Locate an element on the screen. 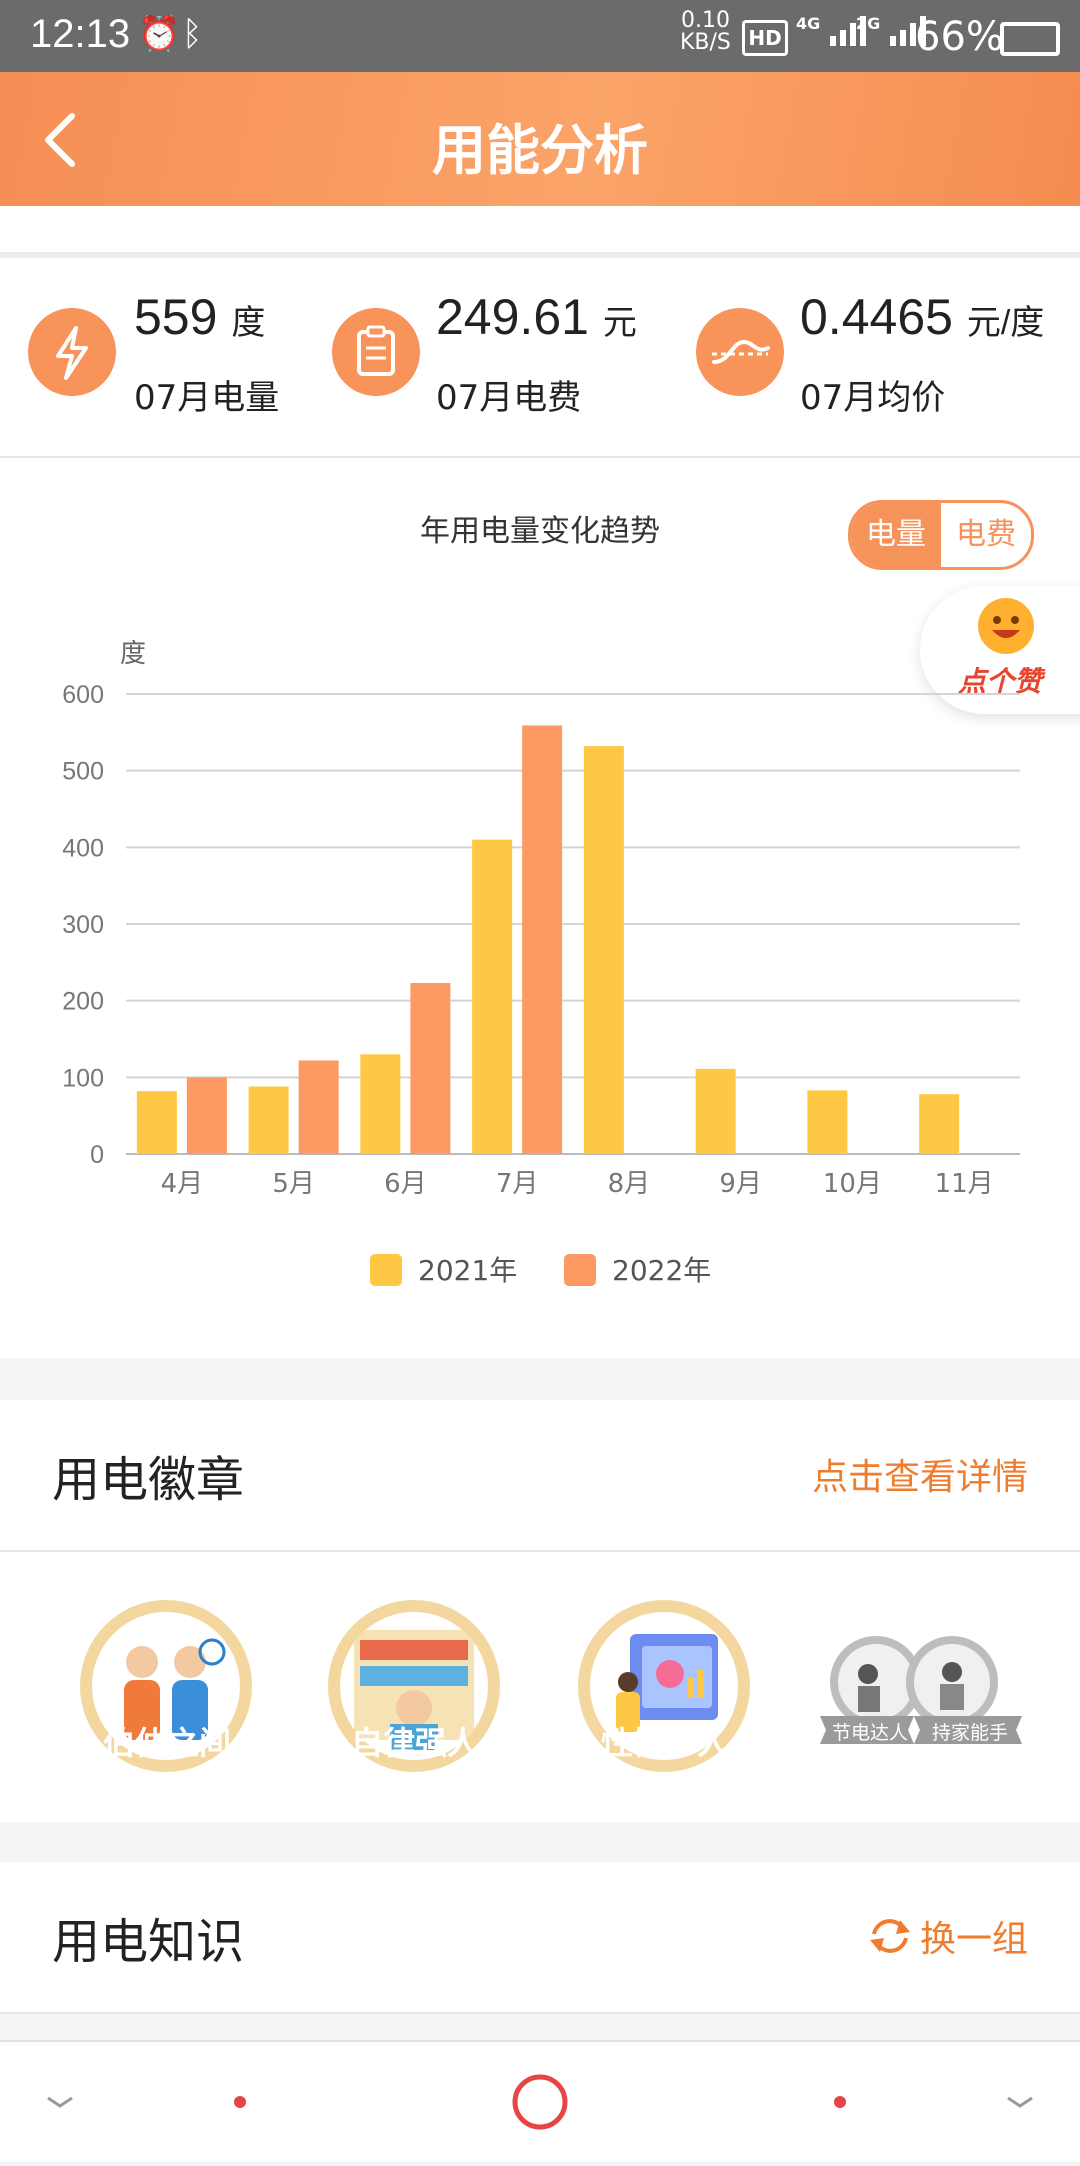 This screenshot has height=2166, width=1080. badges-detail-link: 点击查看详情 is located at coordinates (920, 1474).